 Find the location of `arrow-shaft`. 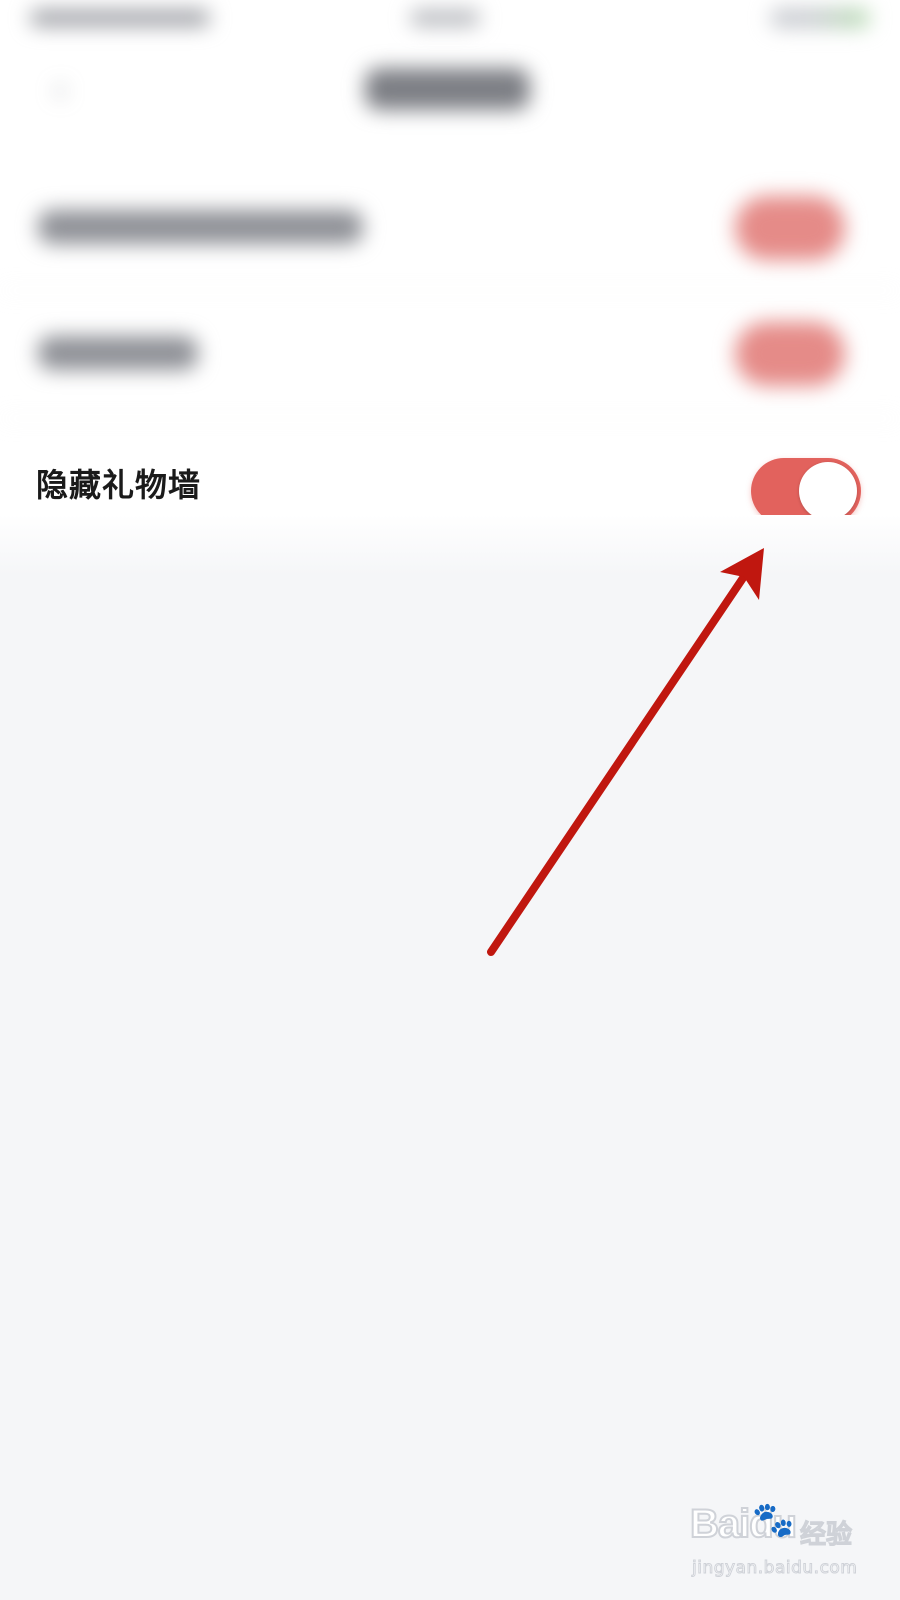

arrow-shaft is located at coordinates (618, 763).